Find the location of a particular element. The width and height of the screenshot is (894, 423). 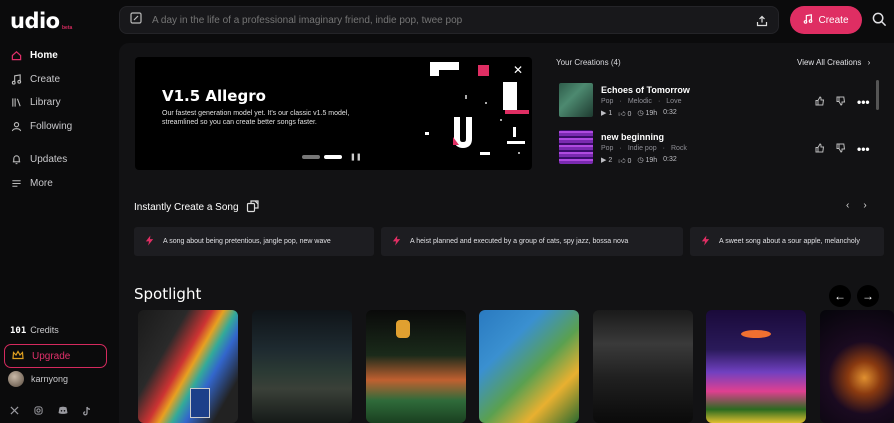

creations-heading: Your Creations (4) is located at coordinates (588, 62).